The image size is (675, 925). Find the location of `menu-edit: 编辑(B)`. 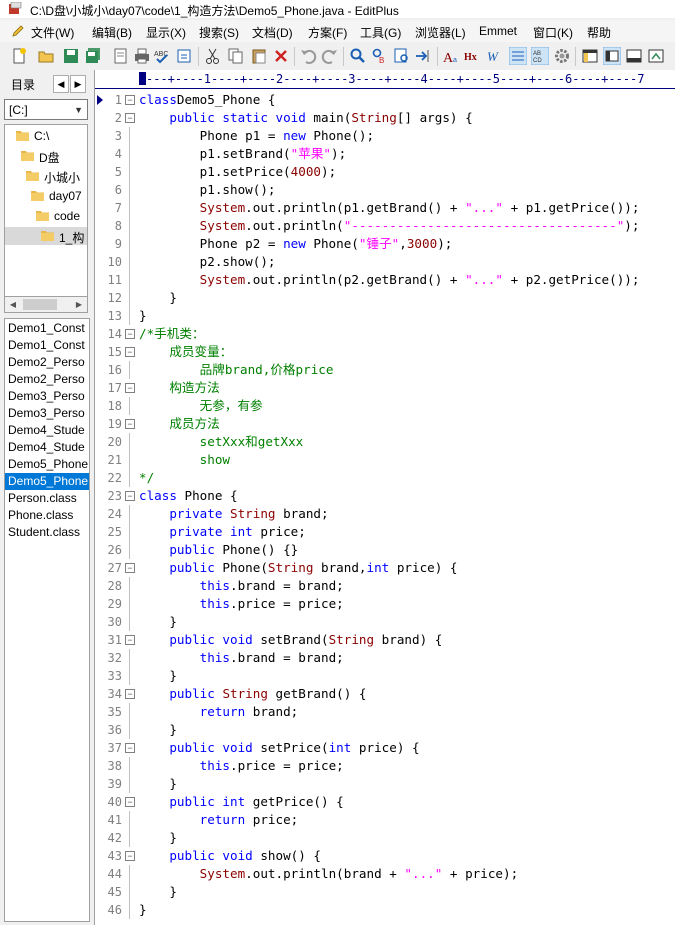

menu-edit: 编辑(B) is located at coordinates (112, 32).